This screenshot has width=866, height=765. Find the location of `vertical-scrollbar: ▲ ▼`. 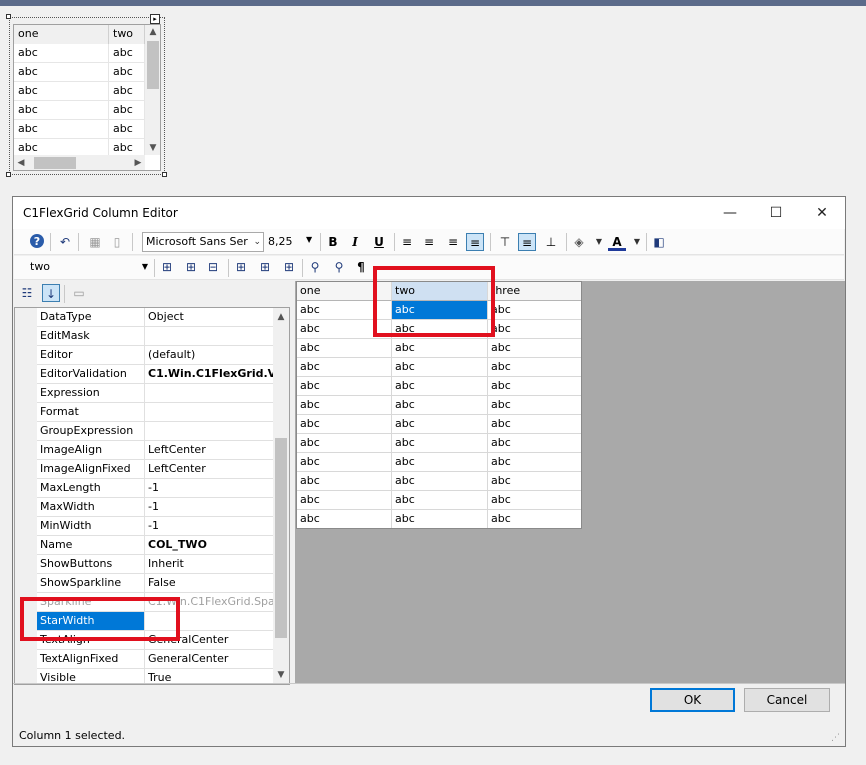

vertical-scrollbar: ▲ ▼ is located at coordinates (281, 496).